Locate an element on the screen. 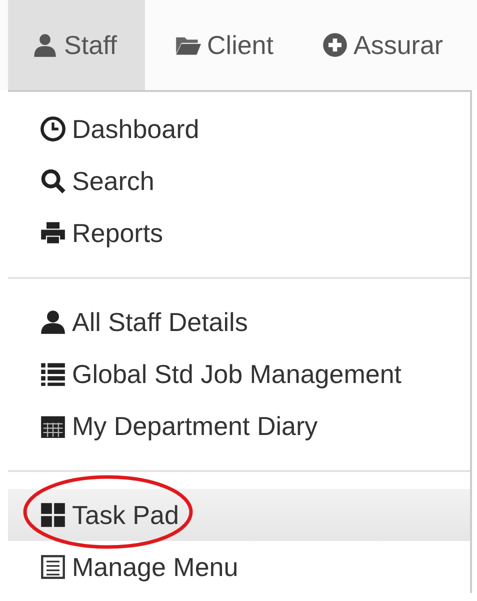 The width and height of the screenshot is (477, 601). nav-tab: Assurar is located at coordinates (377, 45).